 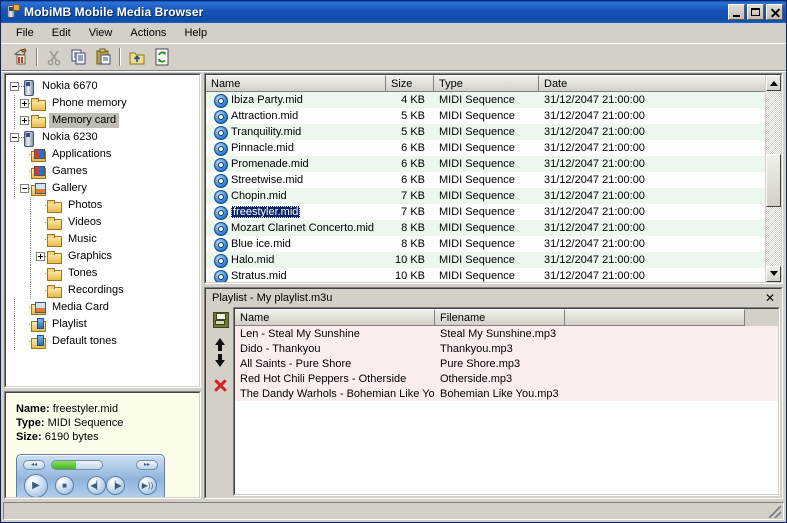 I want to click on file-list-scrollbar, so click(x=773, y=178).